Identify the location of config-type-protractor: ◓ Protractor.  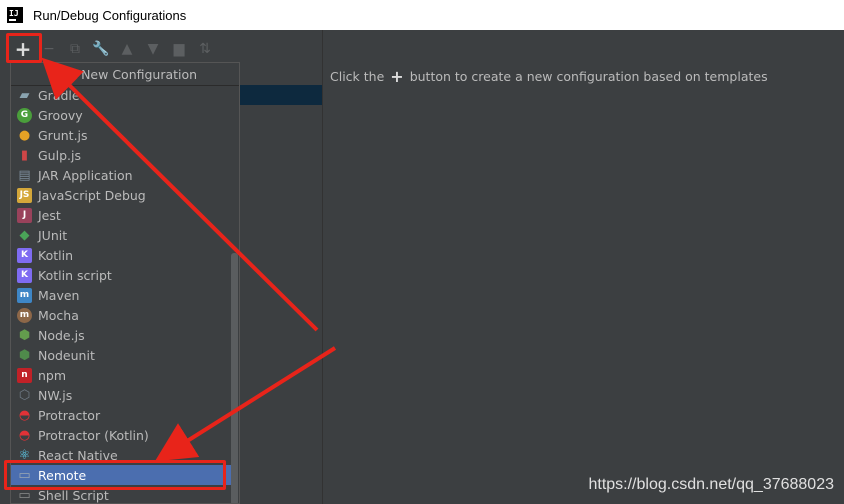
(124, 415).